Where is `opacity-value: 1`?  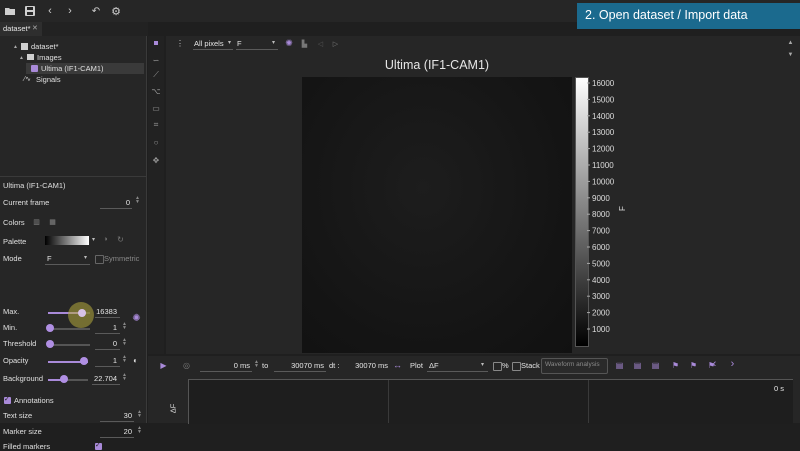
opacity-value: 1 is located at coordinates (106, 360).